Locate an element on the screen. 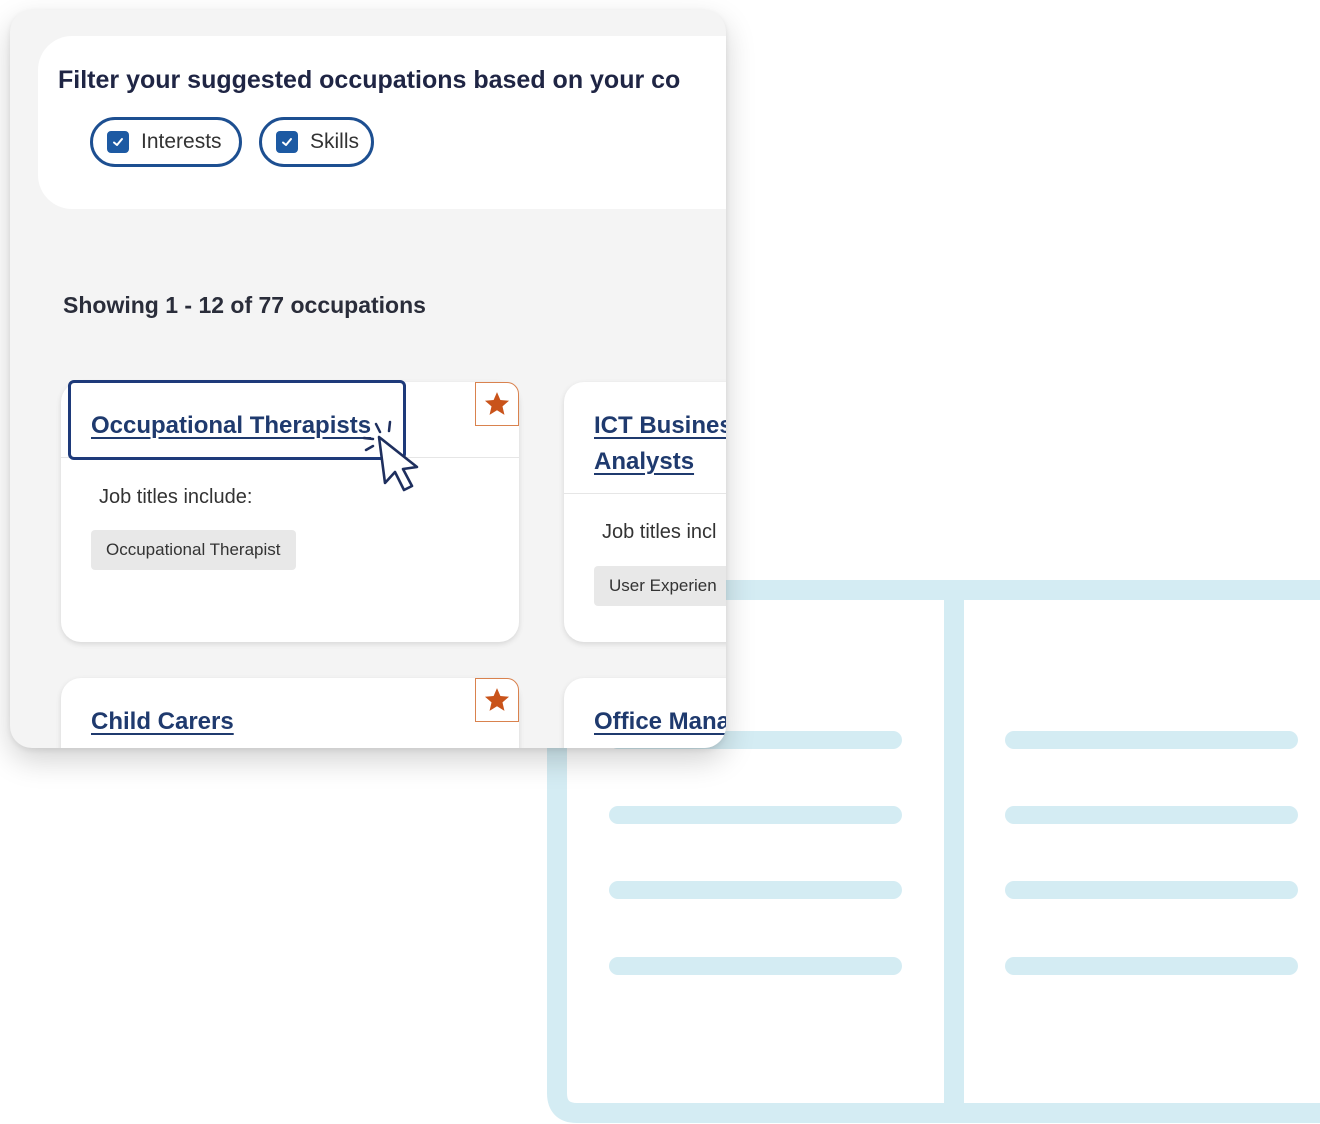 The width and height of the screenshot is (1320, 1124). occupation-title-link: ICT Busines Analysts is located at coordinates (660, 444).